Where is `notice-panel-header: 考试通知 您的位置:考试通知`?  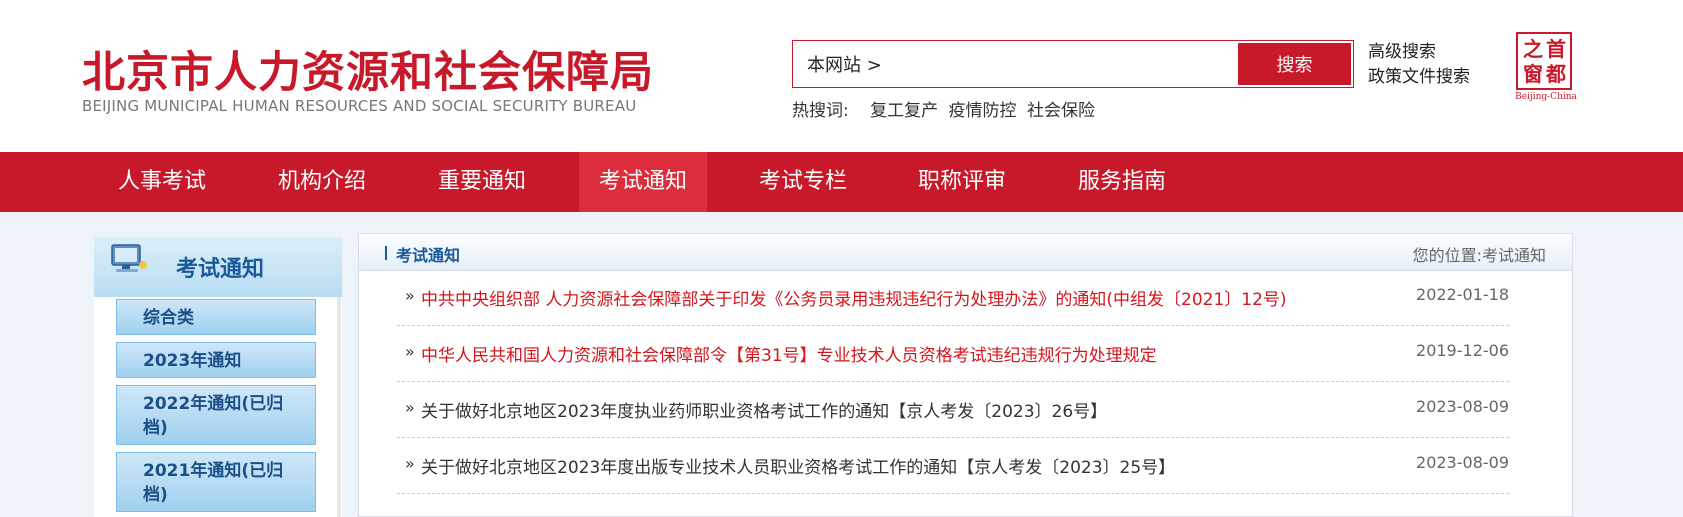
notice-panel-header: 考试通知 您的位置:考试通知 is located at coordinates (965, 252).